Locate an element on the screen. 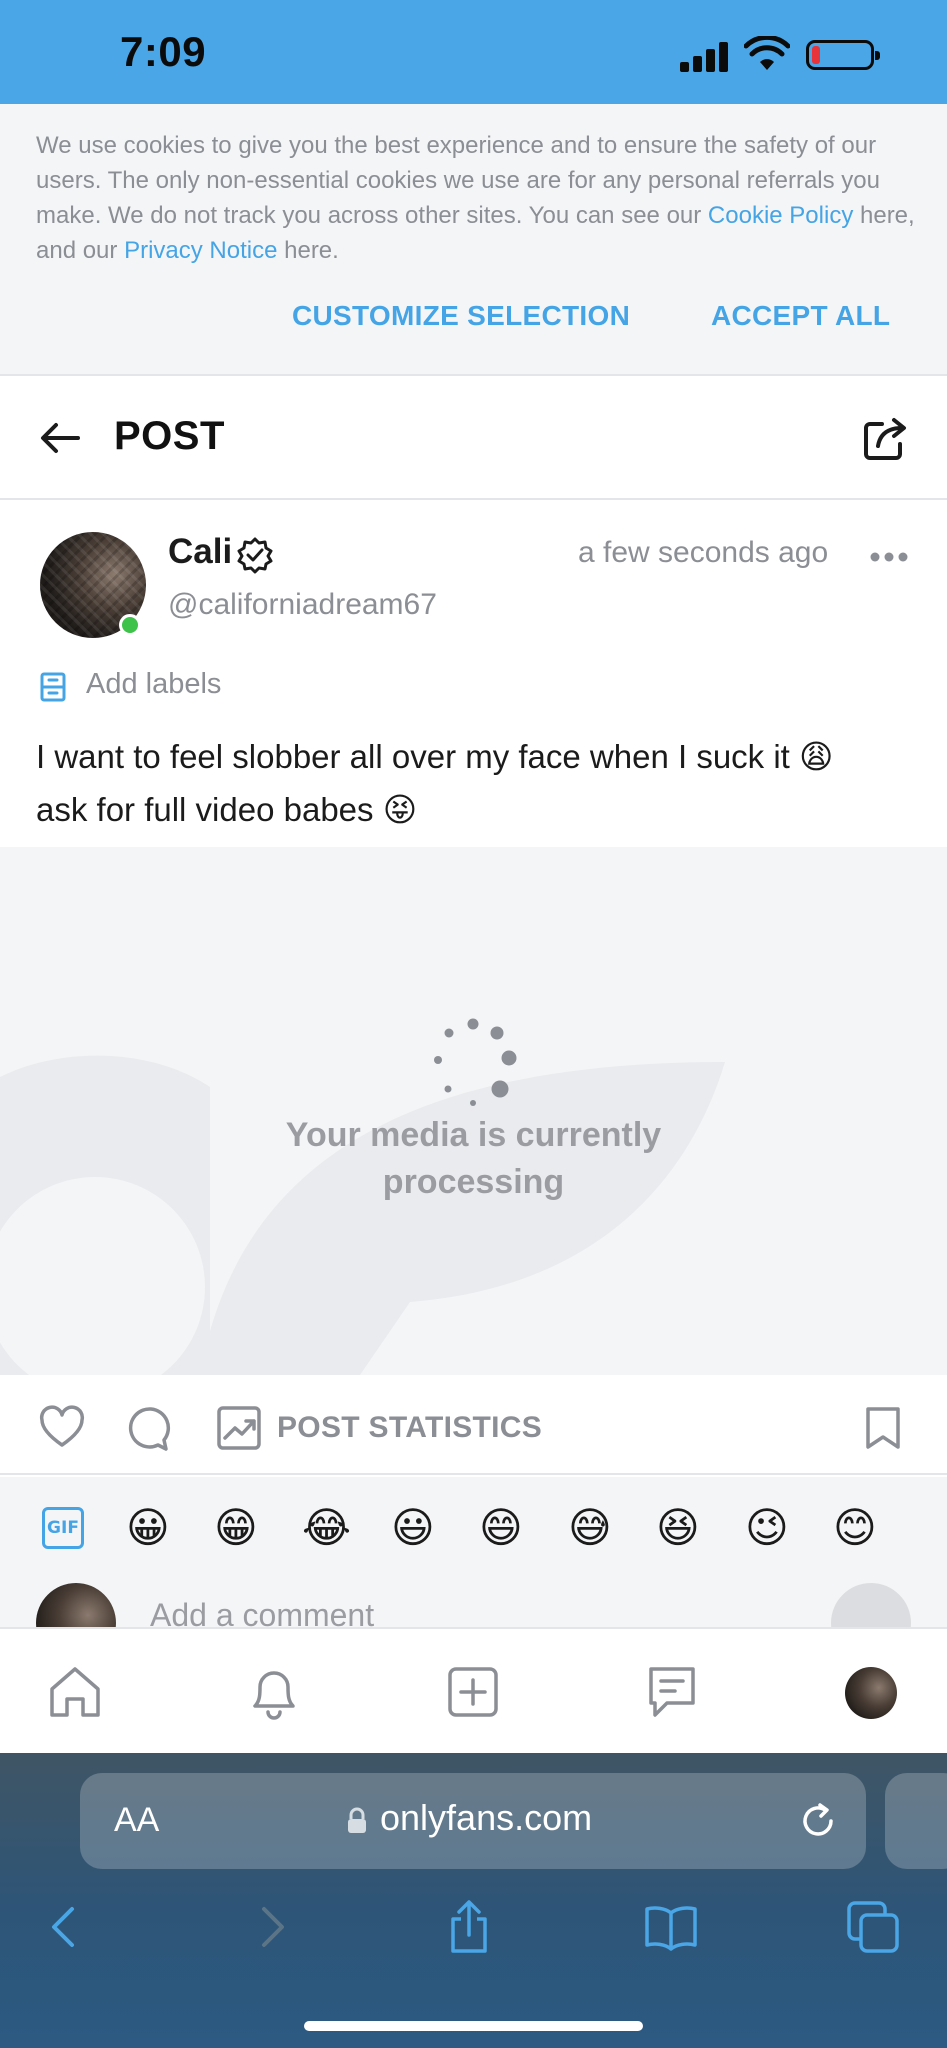 This screenshot has height=2048, width=947. cellular-signal-icon is located at coordinates (705, 56).